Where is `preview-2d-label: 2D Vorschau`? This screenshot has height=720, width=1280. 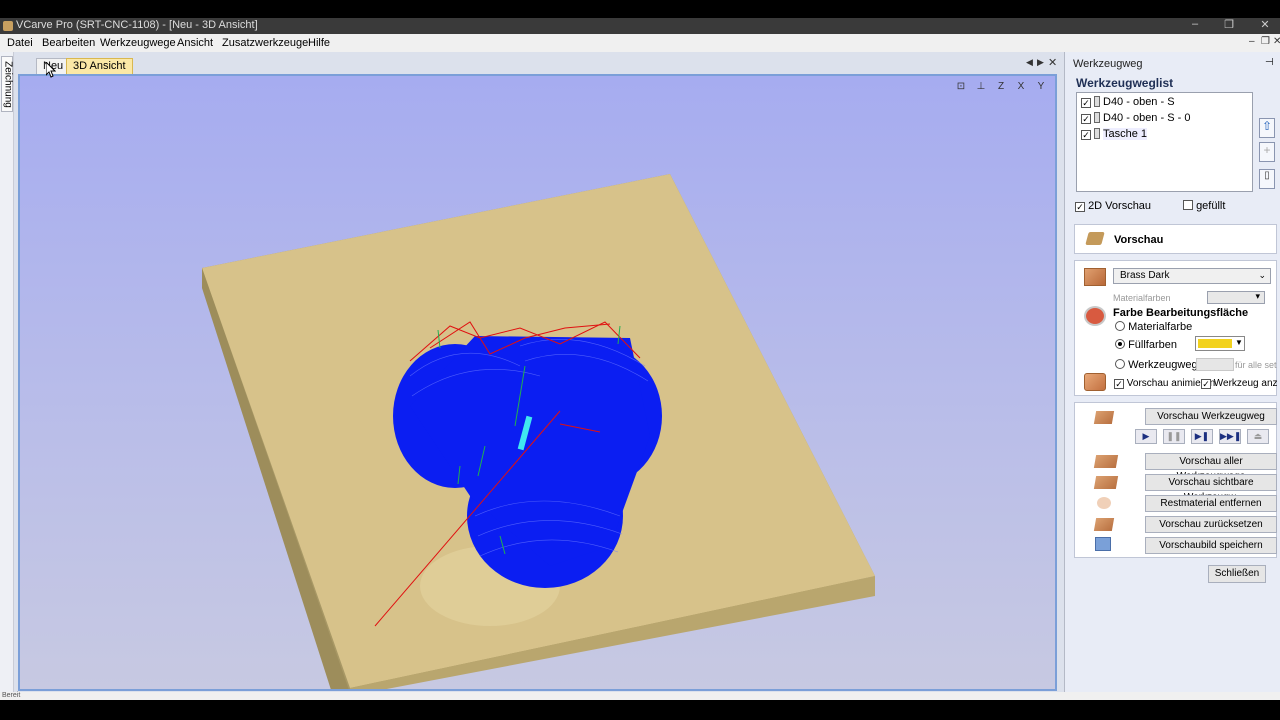
preview-2d-label: 2D Vorschau is located at coordinates (1120, 206).